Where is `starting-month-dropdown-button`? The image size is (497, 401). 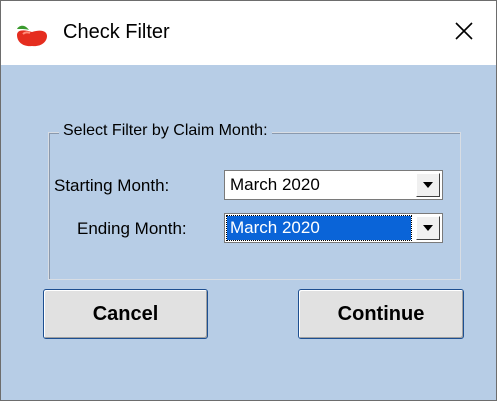 starting-month-dropdown-button is located at coordinates (428, 185).